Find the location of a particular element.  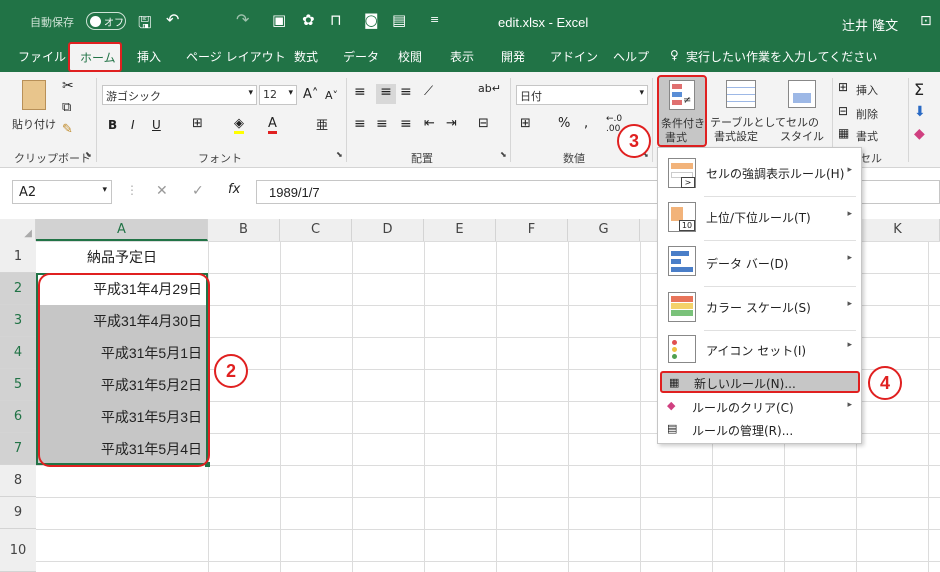

clipboard-launcher-icon: ⬊ is located at coordinates (88, 154).